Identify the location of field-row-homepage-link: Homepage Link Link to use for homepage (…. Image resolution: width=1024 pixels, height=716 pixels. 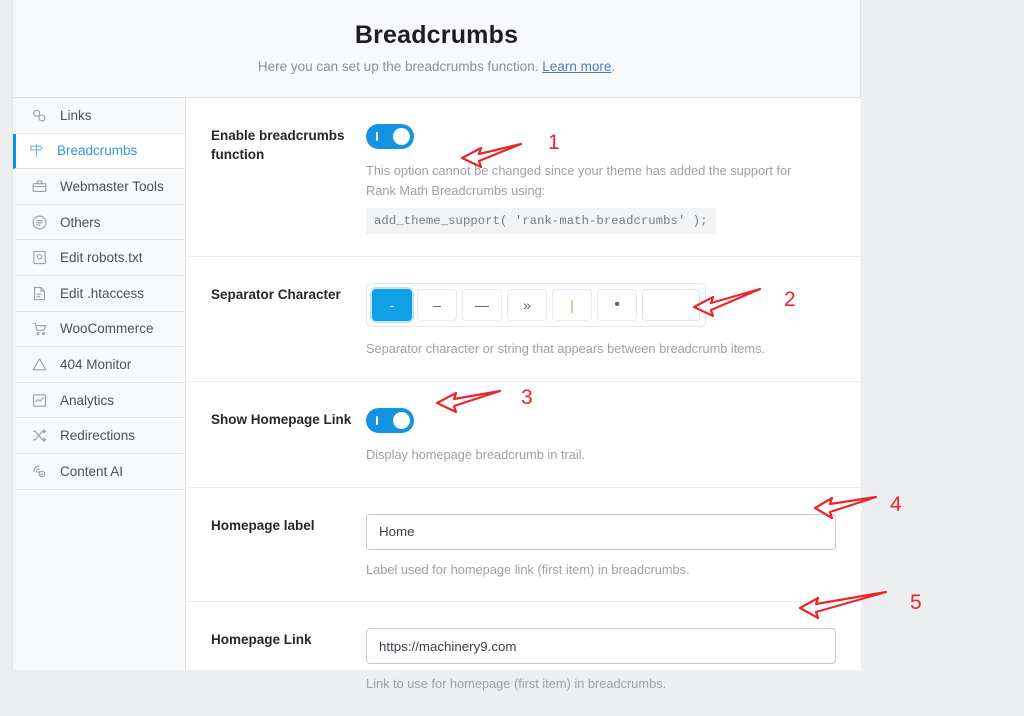
(523, 659).